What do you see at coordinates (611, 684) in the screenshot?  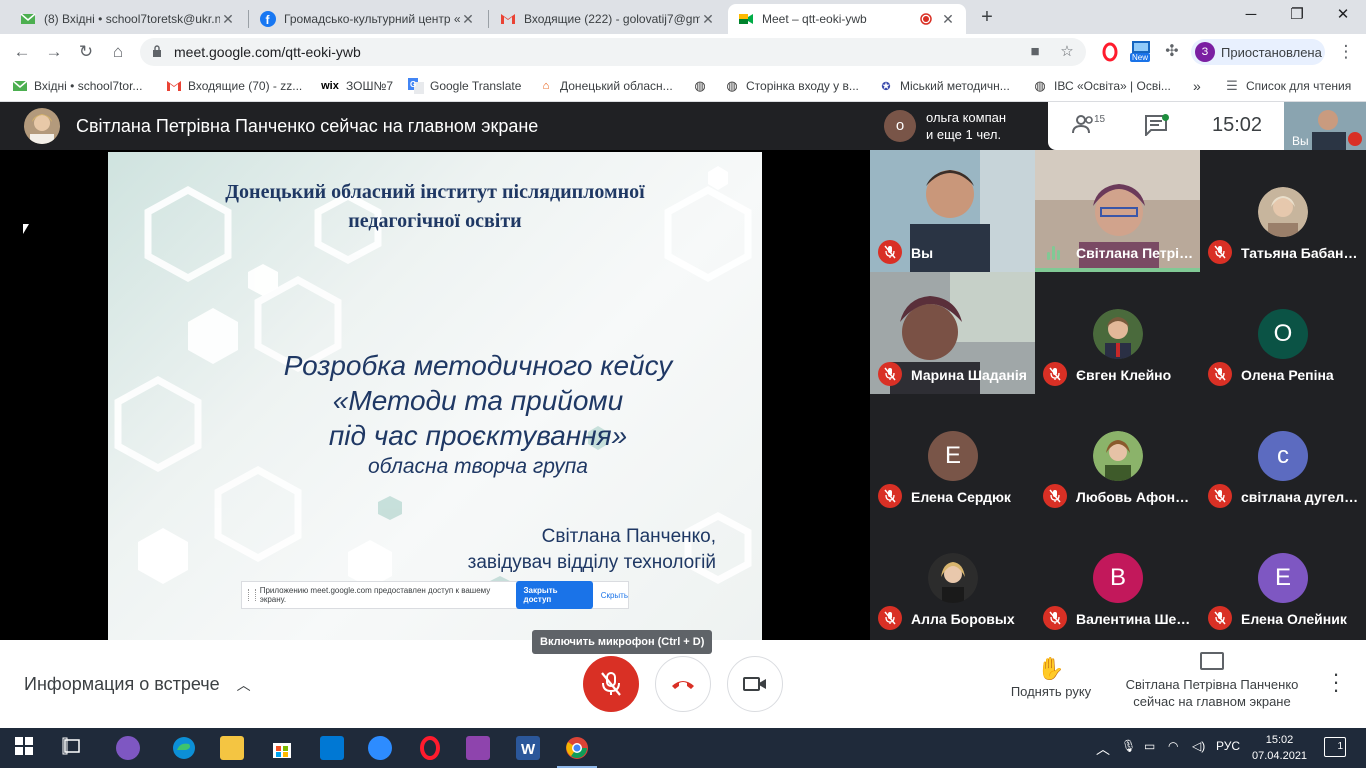 I see `toggle-microphone-button` at bounding box center [611, 684].